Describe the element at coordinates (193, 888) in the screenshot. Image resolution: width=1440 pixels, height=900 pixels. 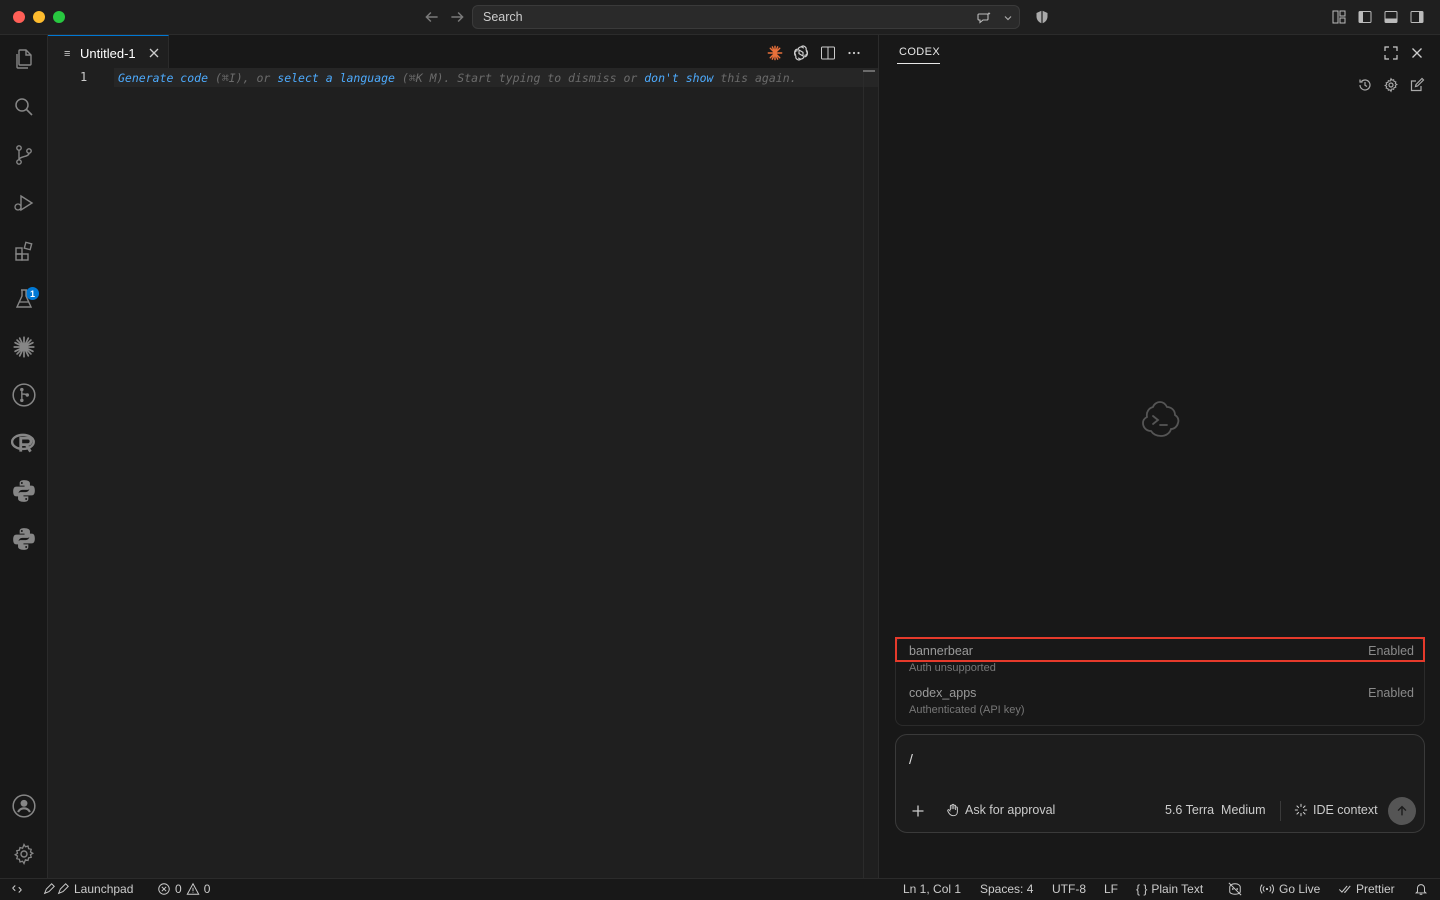
I see `warning-icon` at that location.